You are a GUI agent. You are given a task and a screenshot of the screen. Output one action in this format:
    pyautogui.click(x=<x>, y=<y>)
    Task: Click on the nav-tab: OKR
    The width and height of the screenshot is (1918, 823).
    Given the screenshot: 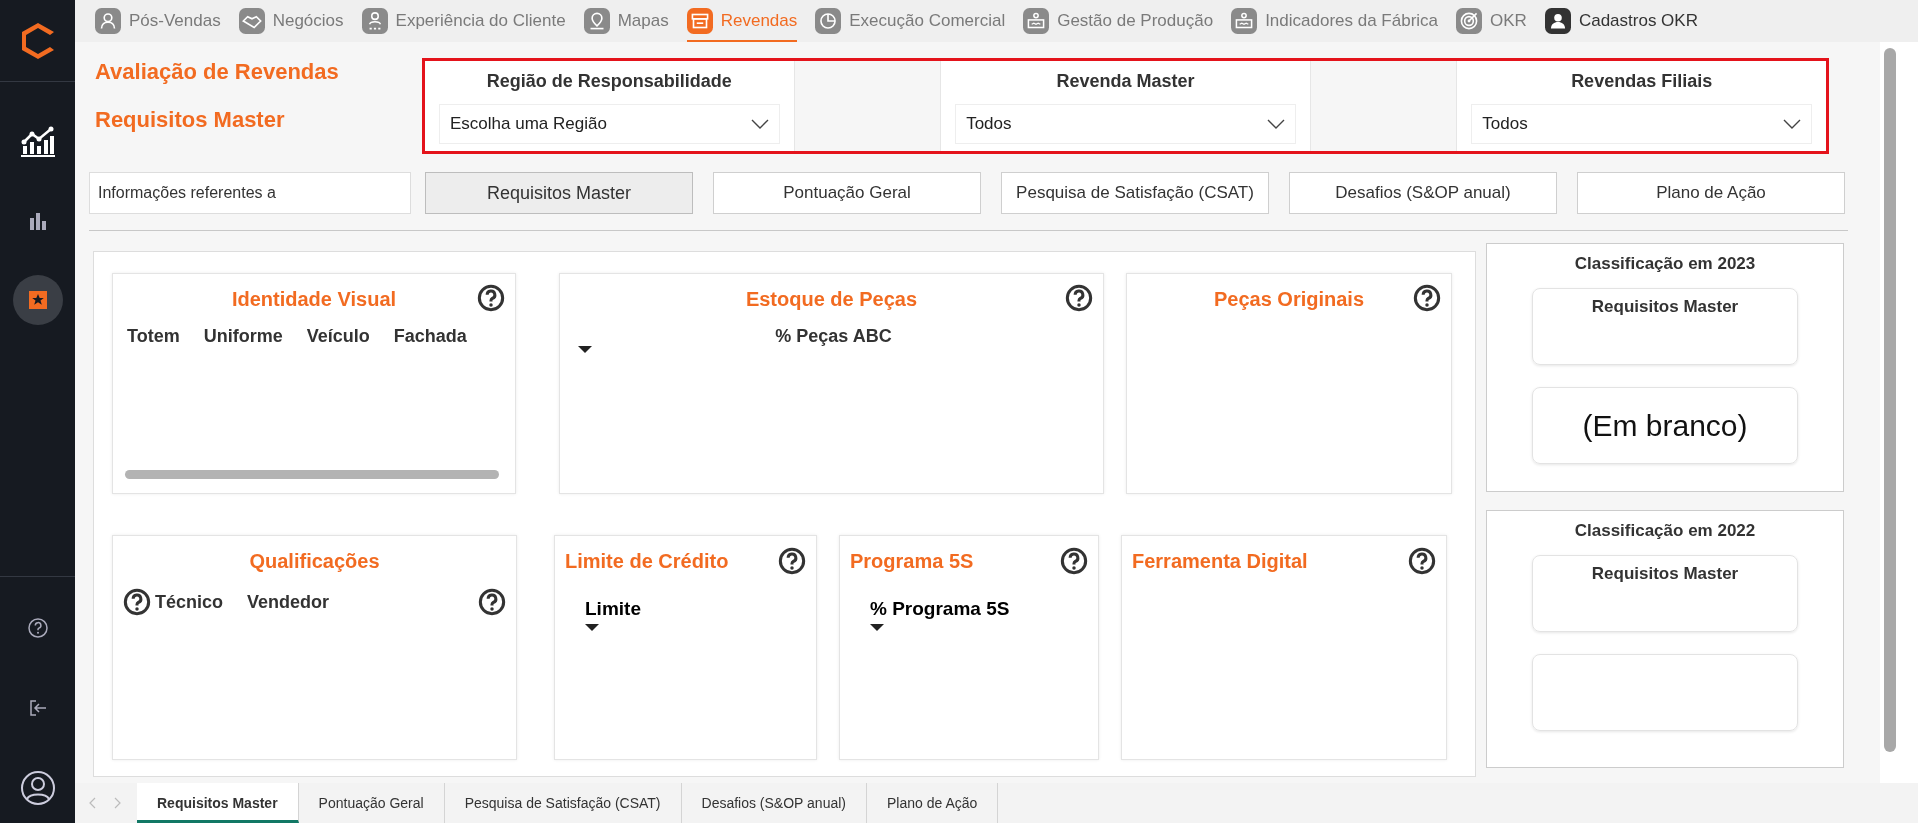 What is the action you would take?
    pyautogui.click(x=1491, y=21)
    